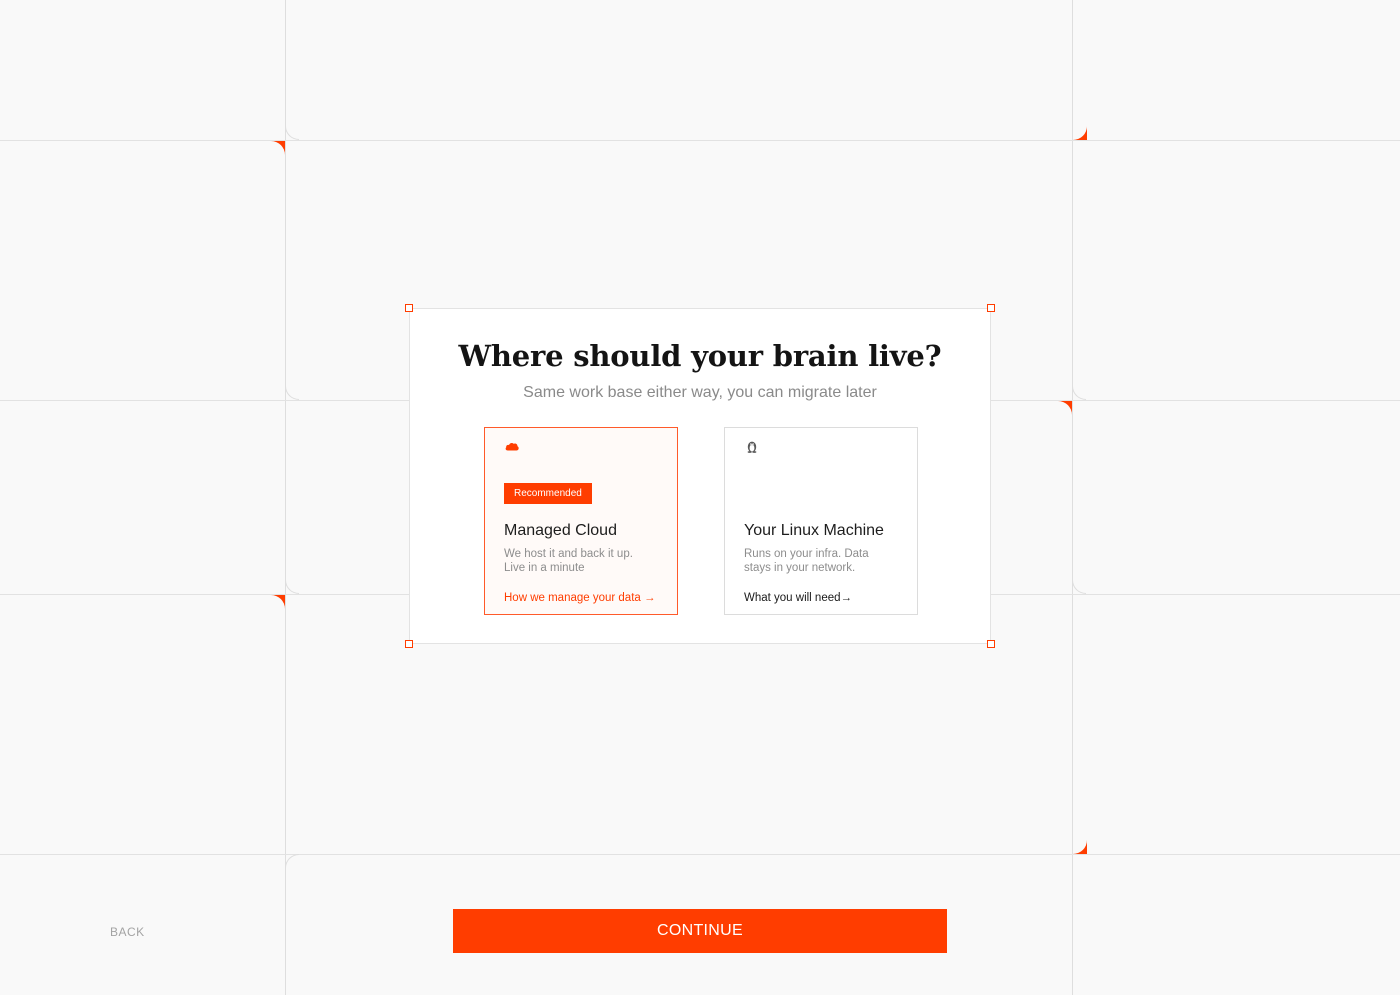  Describe the element at coordinates (700, 356) in the screenshot. I see `dialog-title: Where should your brain live?` at that location.